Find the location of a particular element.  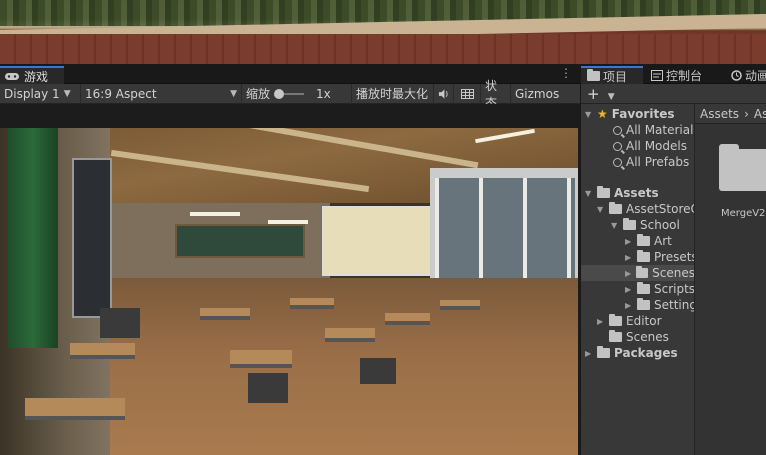

aspect-select: 16:9 Aspect ▼ is located at coordinates (161, 93).